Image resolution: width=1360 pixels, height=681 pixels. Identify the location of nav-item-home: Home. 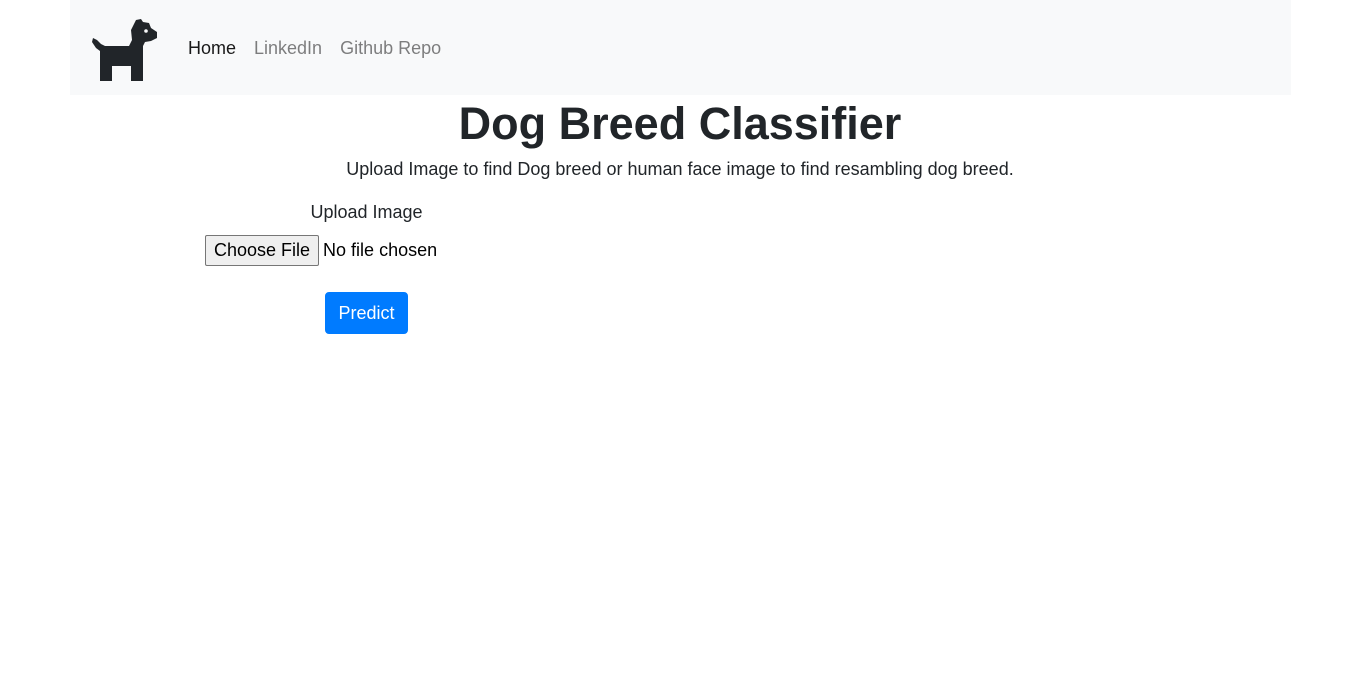
(212, 48).